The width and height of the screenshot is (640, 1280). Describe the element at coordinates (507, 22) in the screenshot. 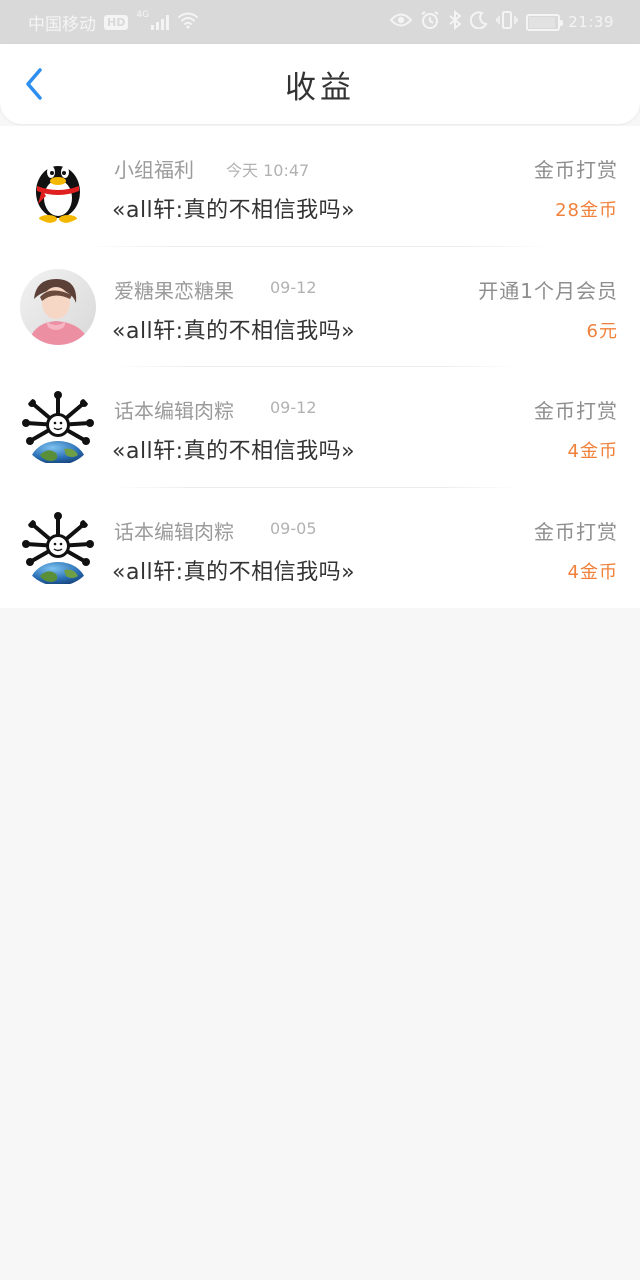

I see `vibrate-icon` at that location.